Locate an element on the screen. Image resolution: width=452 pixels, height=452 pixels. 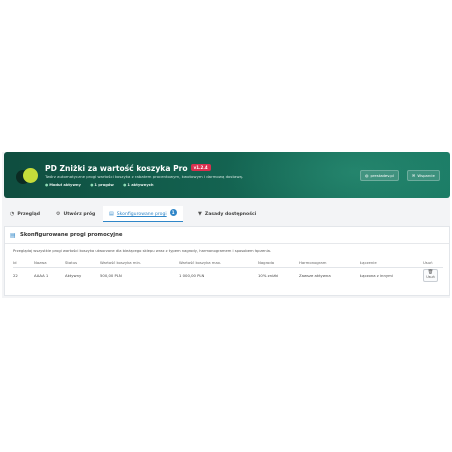
tab-overview: ◔ Przegląd is located at coordinates (25, 214).